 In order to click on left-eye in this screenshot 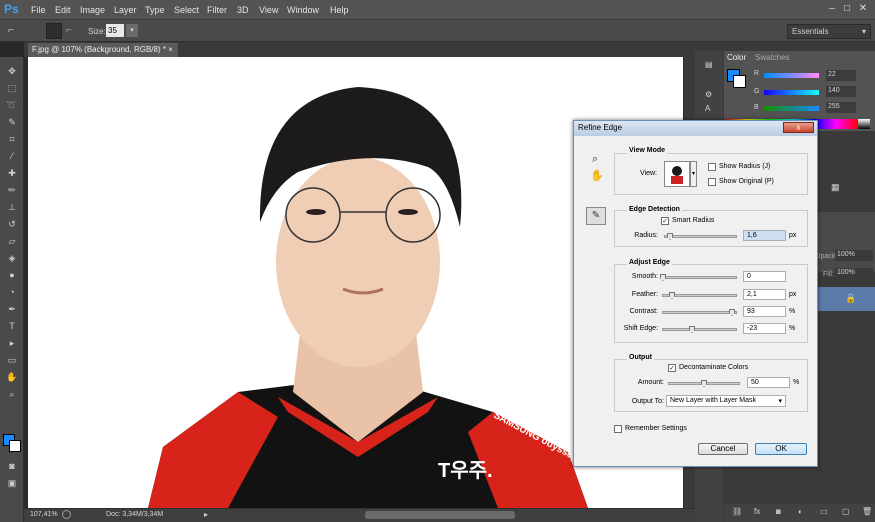, I will do `click(316, 212)`.